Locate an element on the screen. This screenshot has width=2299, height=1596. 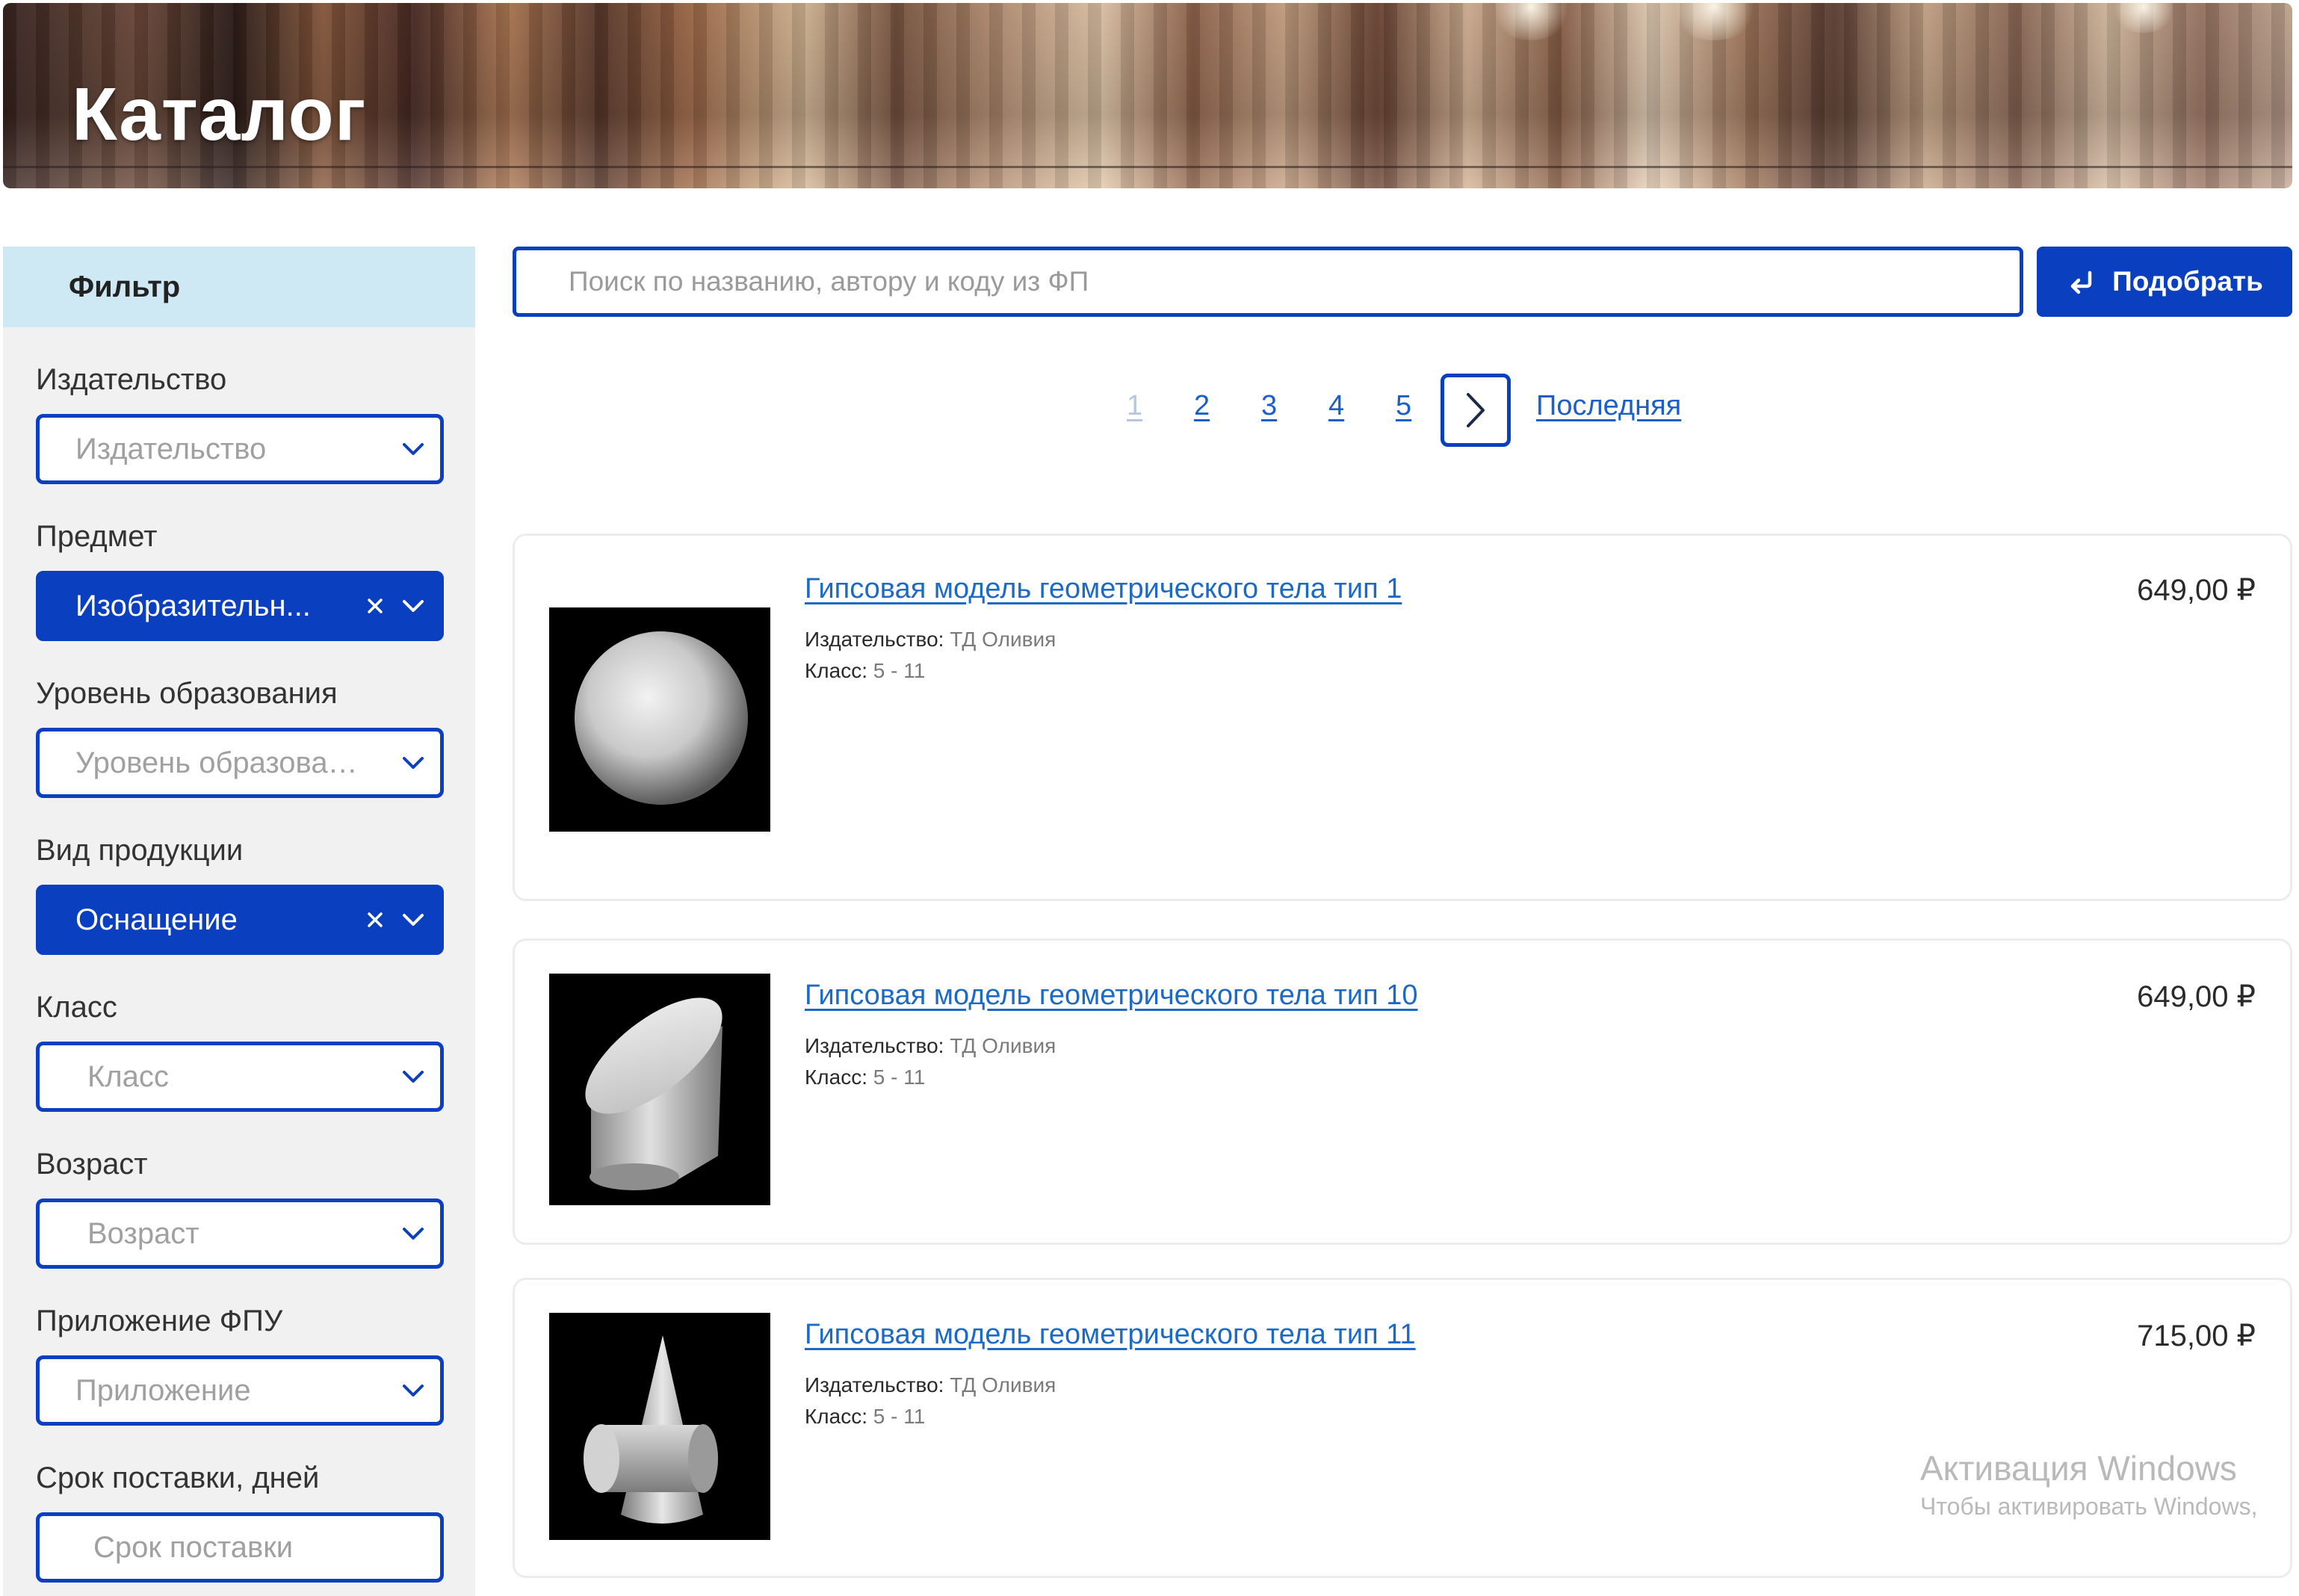
grade-select: Класс is located at coordinates (240, 1077).